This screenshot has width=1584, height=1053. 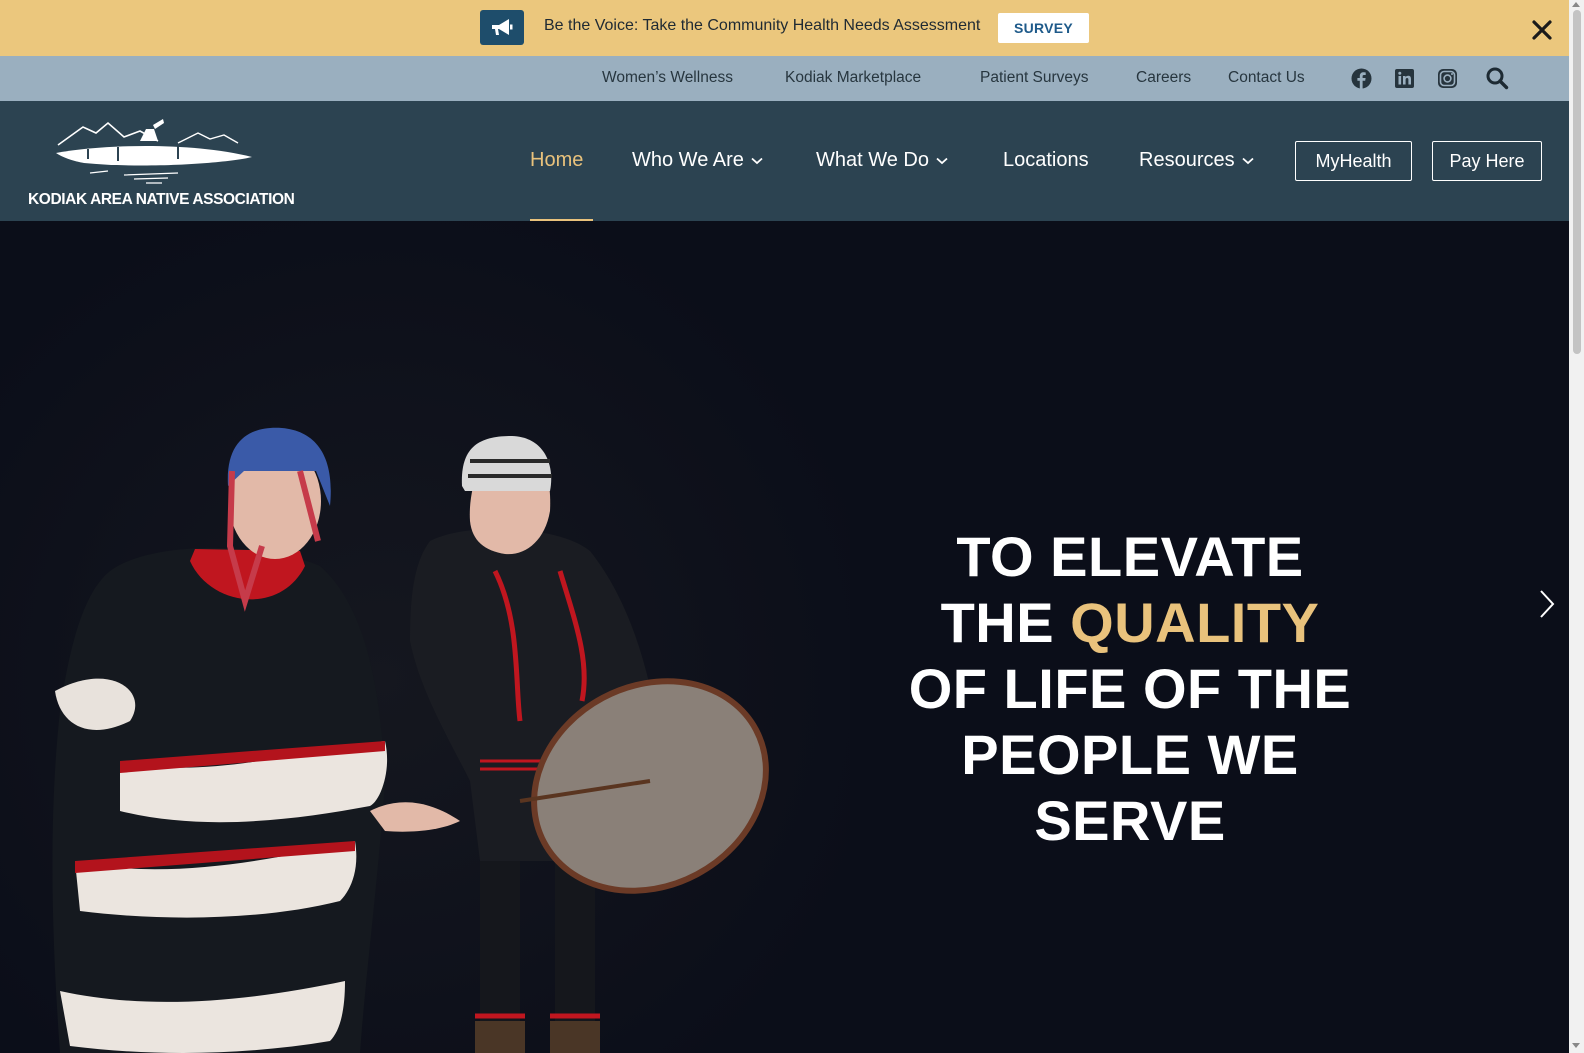 I want to click on nav-resources: Resources, so click(x=1196, y=160).